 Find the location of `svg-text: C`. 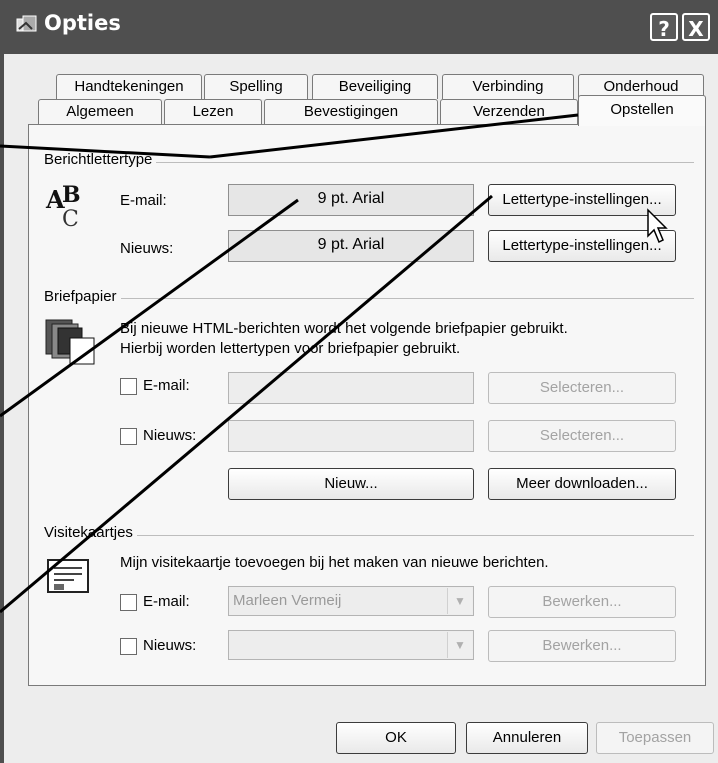

svg-text: C is located at coordinates (70, 219).